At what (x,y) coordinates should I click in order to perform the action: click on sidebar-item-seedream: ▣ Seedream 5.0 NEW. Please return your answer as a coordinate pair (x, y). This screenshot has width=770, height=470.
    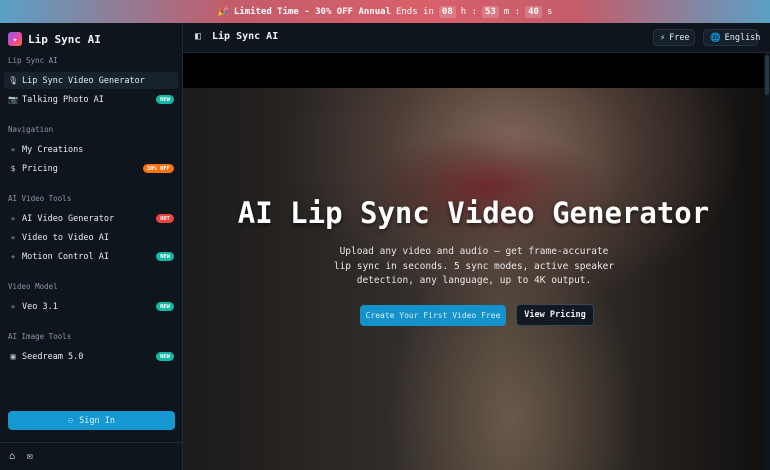
    Looking at the image, I should click on (91, 356).